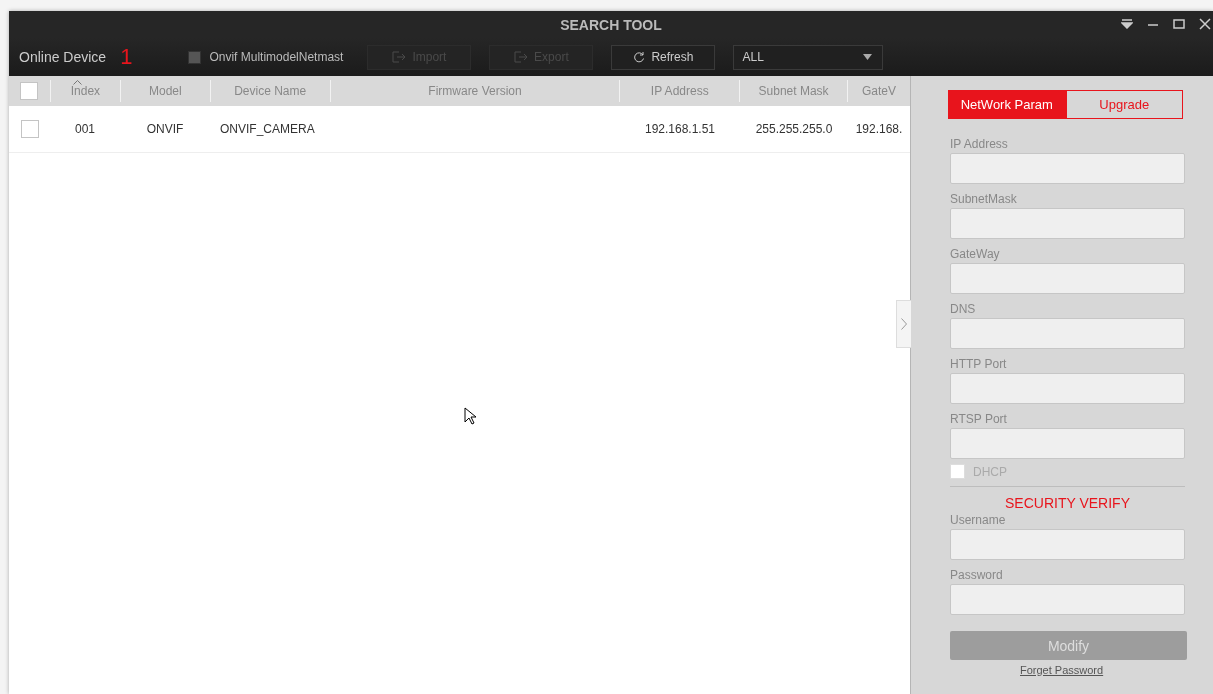 Image resolution: width=1213 pixels, height=694 pixels. What do you see at coordinates (793, 91) in the screenshot?
I see `column-header: Subnet Mask` at bounding box center [793, 91].